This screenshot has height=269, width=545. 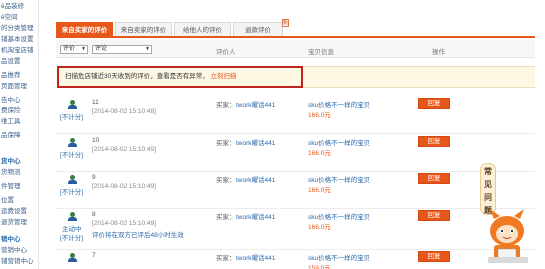 I want to click on sidebar-item: 货中心, so click(x=19, y=160).